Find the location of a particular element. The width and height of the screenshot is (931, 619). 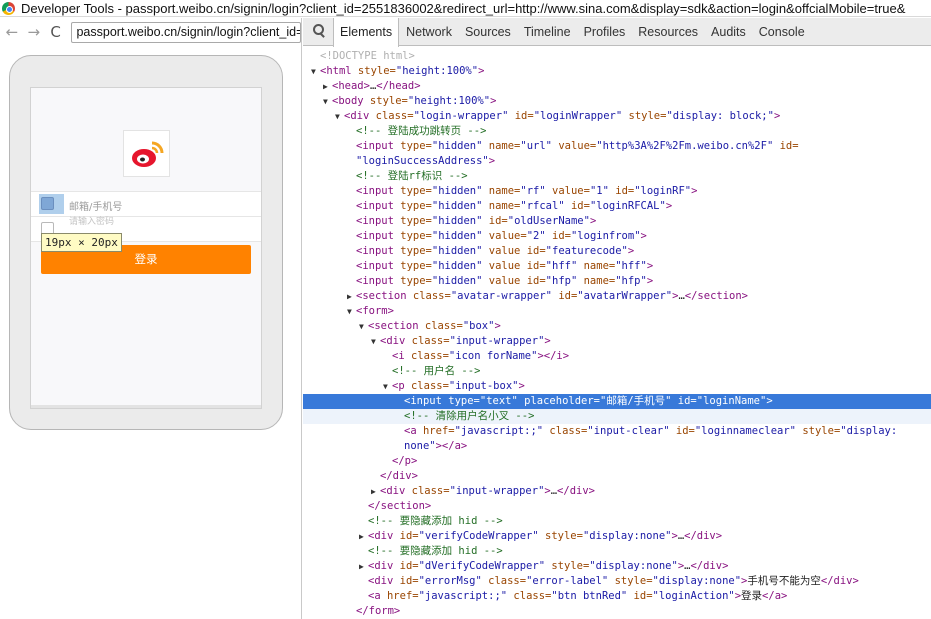

tab-console: Console is located at coordinates (781, 32).